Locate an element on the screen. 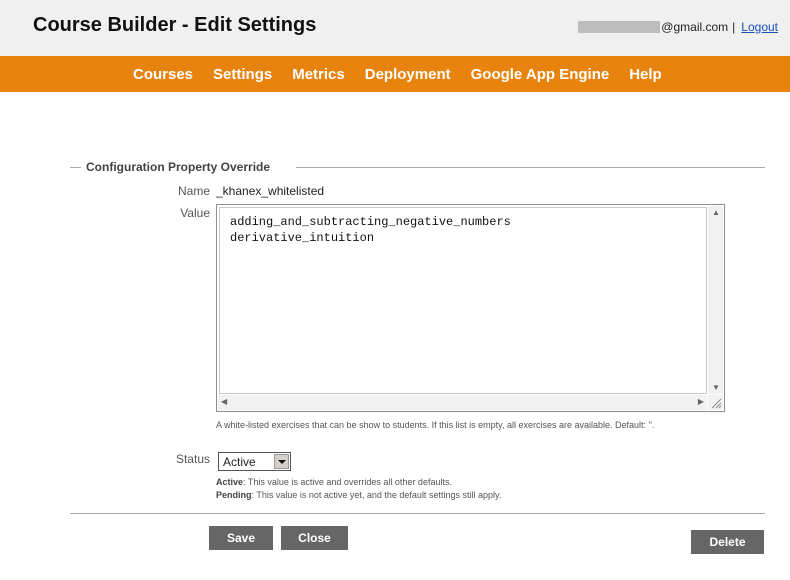  fieldset-border-left is located at coordinates (75, 167).